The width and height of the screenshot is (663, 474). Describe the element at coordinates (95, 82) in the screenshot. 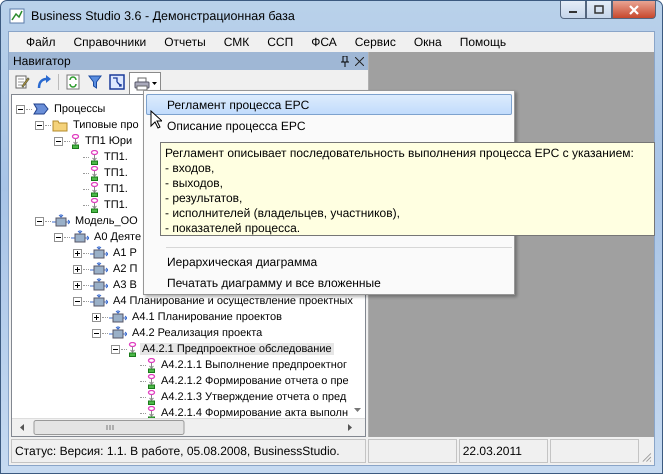

I see `filter-icon` at that location.